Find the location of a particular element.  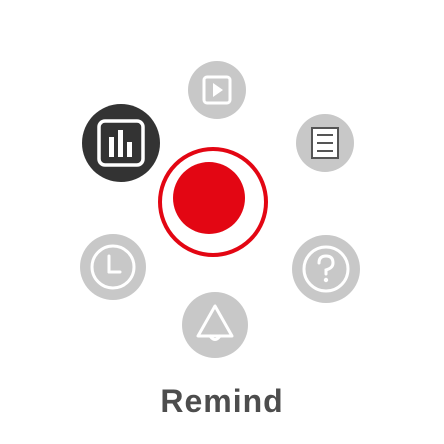

help-button is located at coordinates (326, 269).